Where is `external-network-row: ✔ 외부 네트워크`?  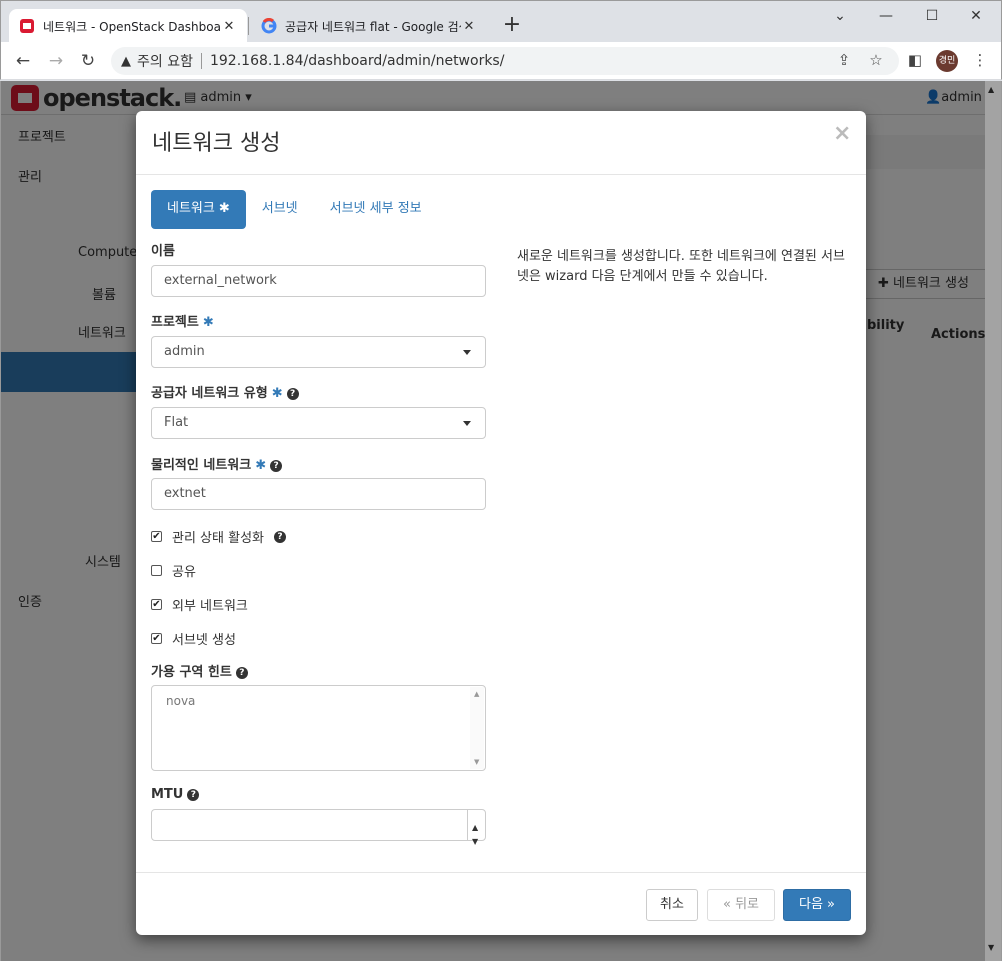
external-network-row: ✔ 외부 네트워크 is located at coordinates (199, 604).